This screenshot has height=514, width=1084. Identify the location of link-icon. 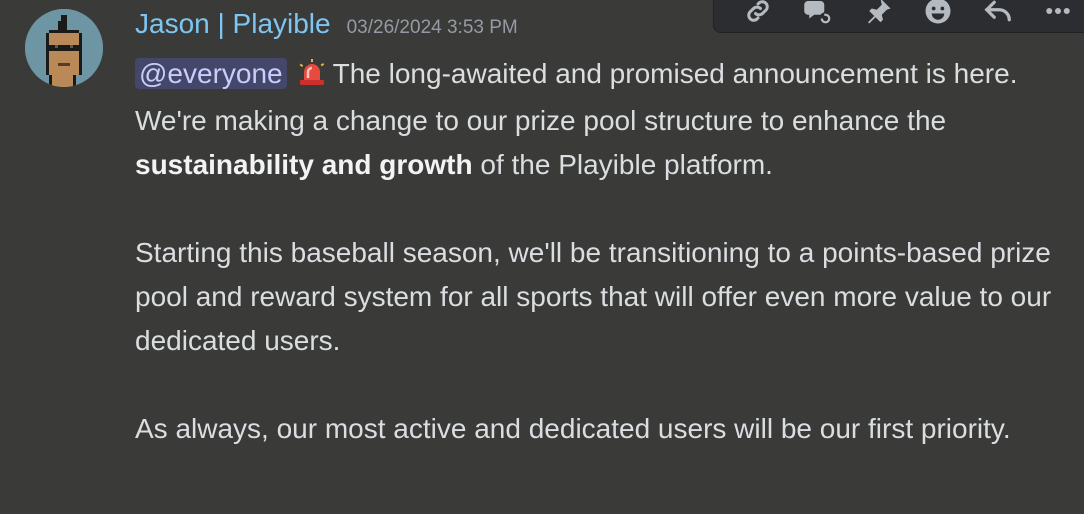
(758, 15).